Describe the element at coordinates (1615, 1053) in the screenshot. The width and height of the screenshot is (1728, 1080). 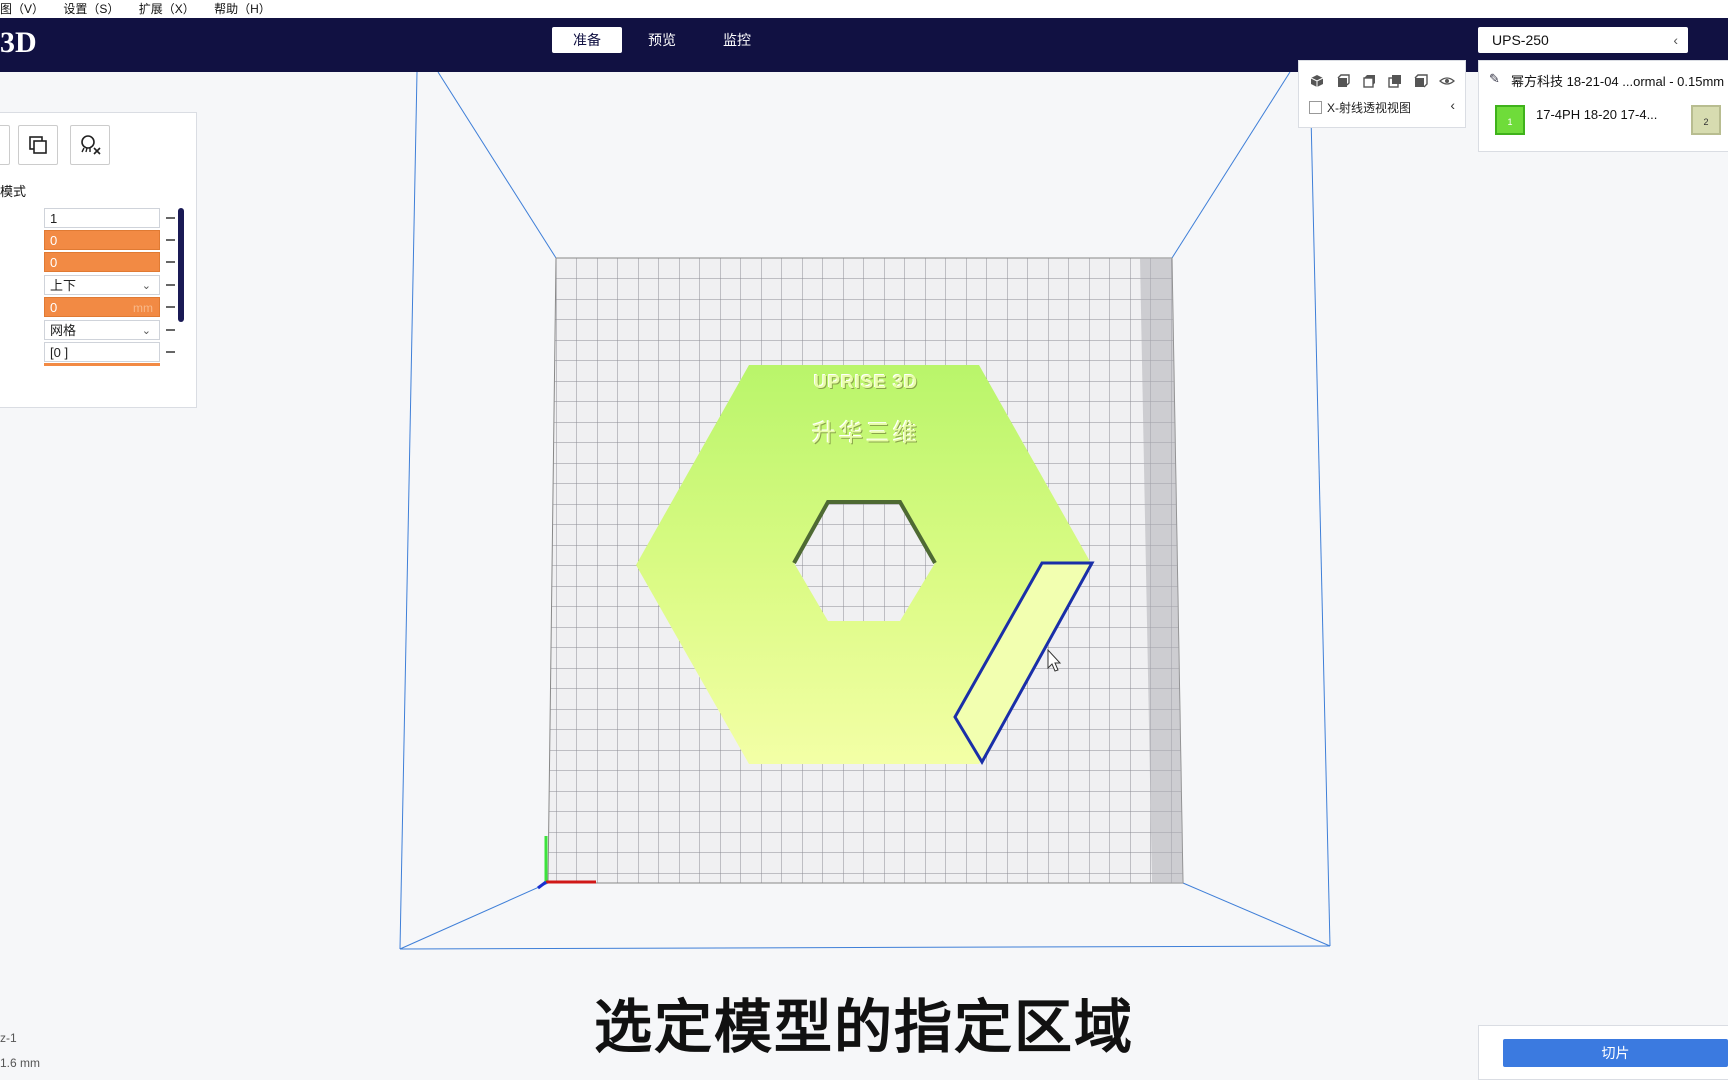
I see `slice-button: 切片` at that location.